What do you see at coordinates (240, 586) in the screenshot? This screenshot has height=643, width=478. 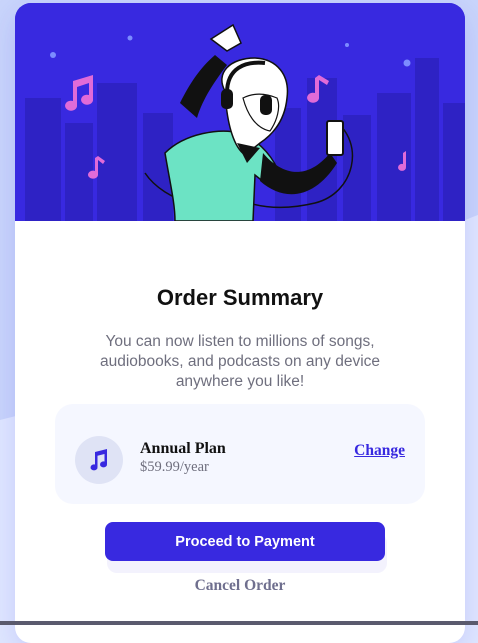 I see `cancel-order-button: Cancel Order` at bounding box center [240, 586].